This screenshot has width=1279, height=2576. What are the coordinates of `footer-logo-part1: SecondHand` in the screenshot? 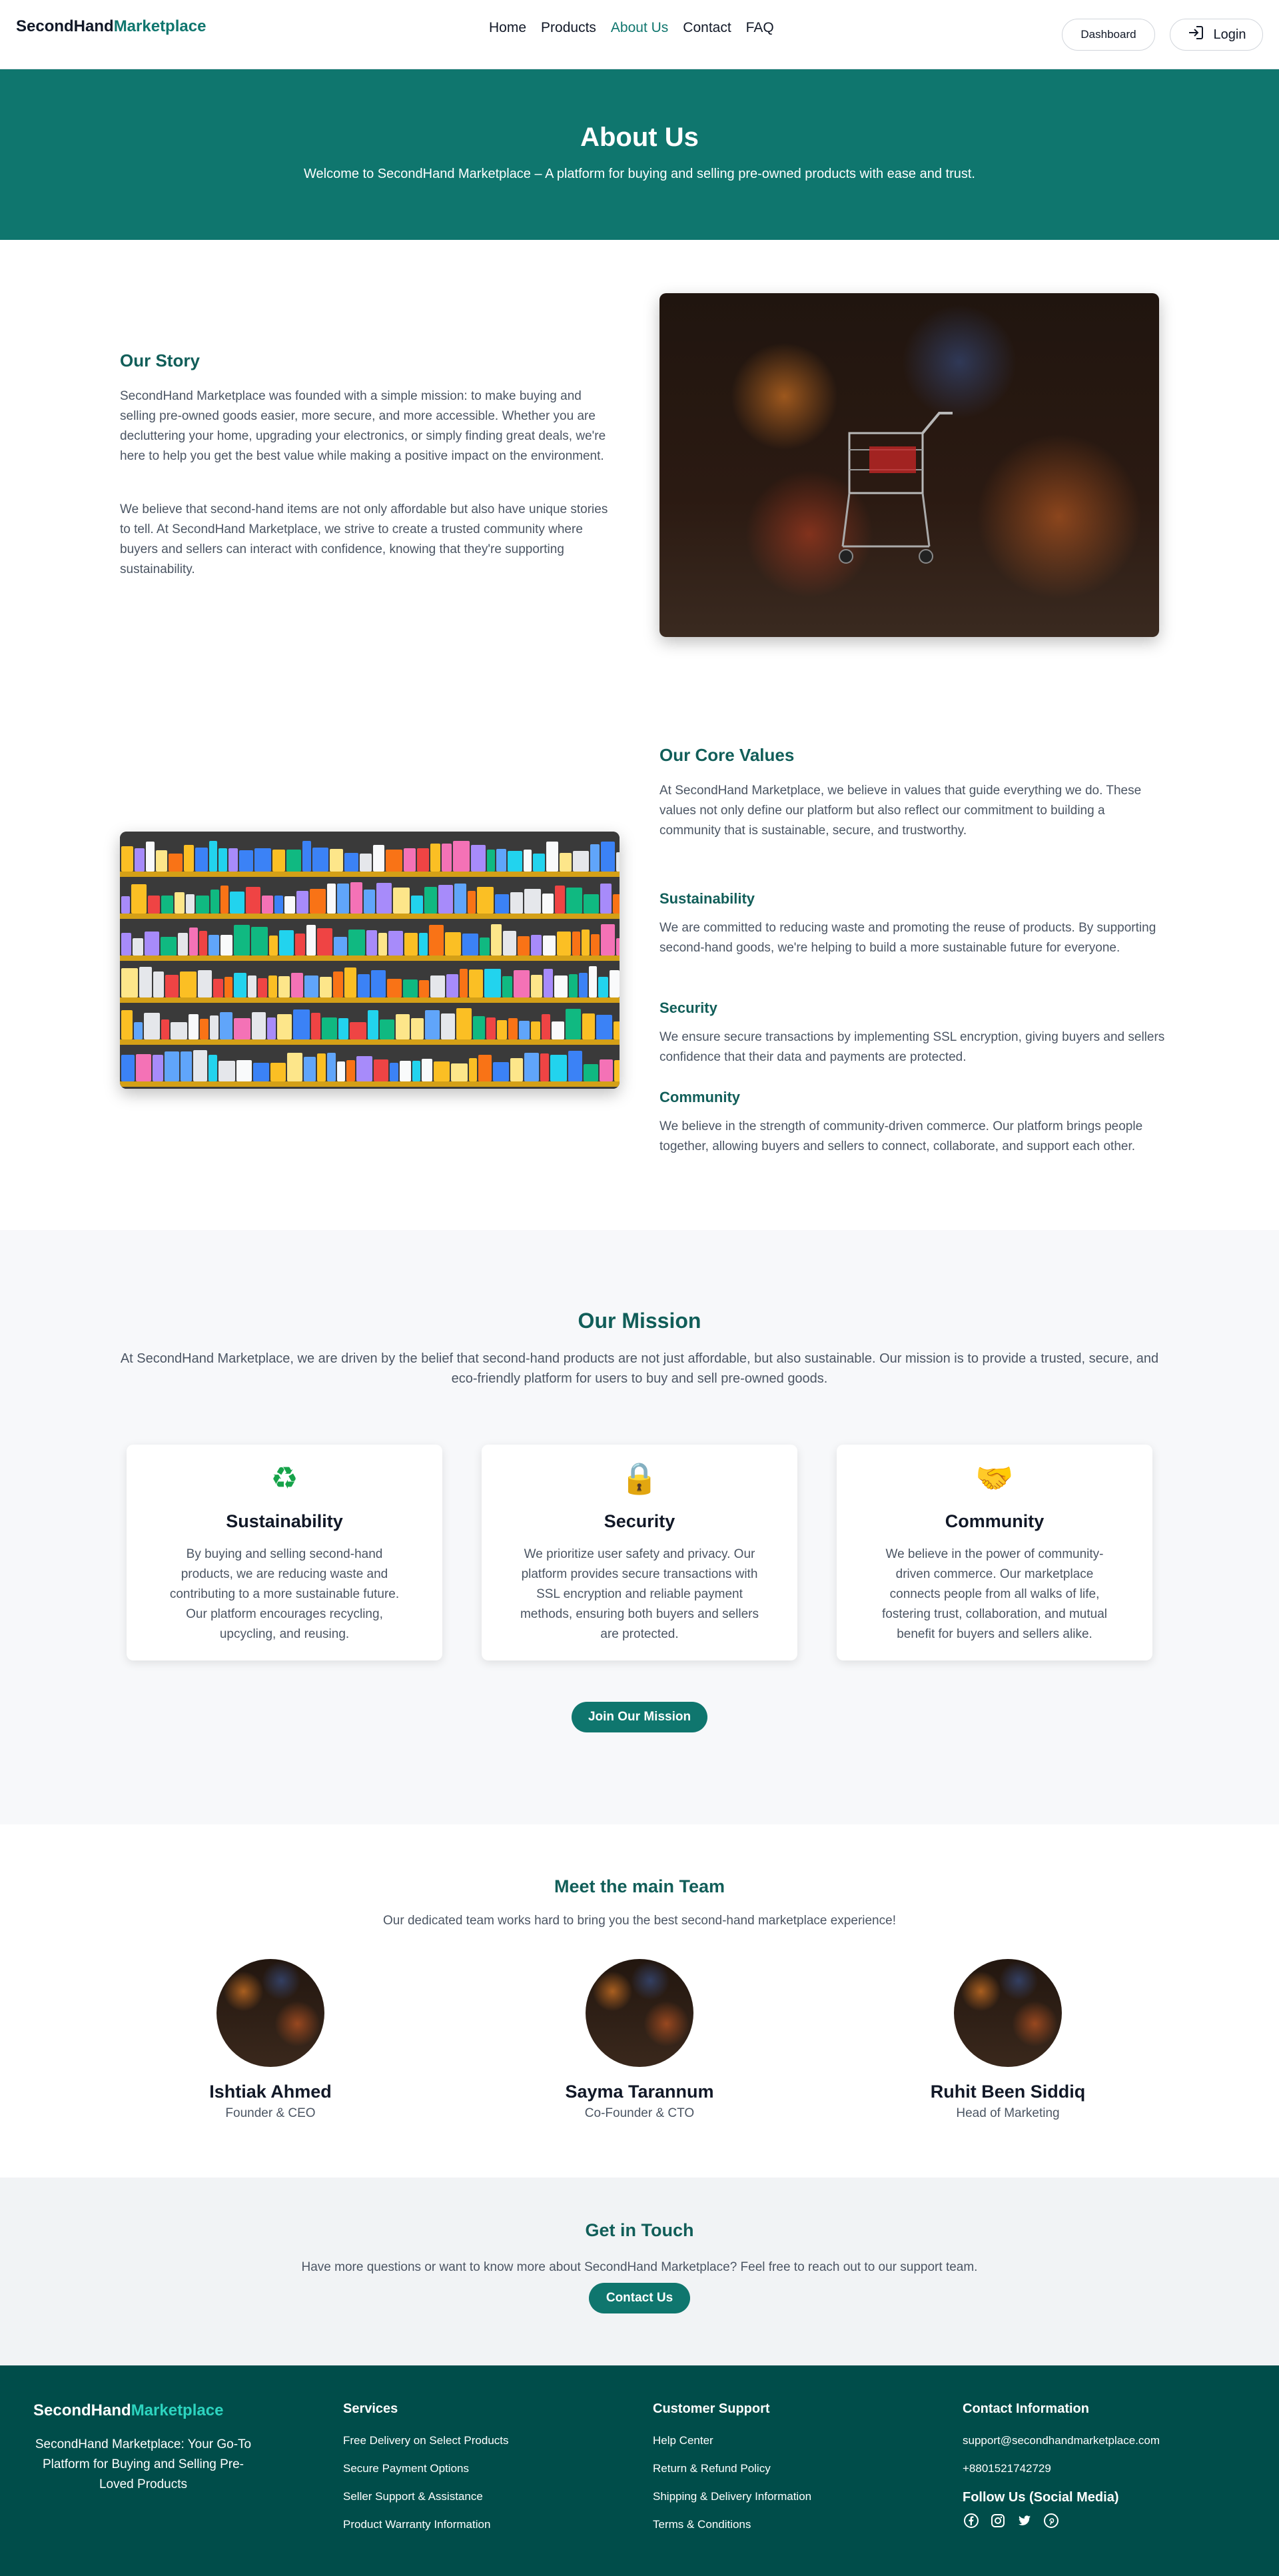 It's located at (82, 2410).